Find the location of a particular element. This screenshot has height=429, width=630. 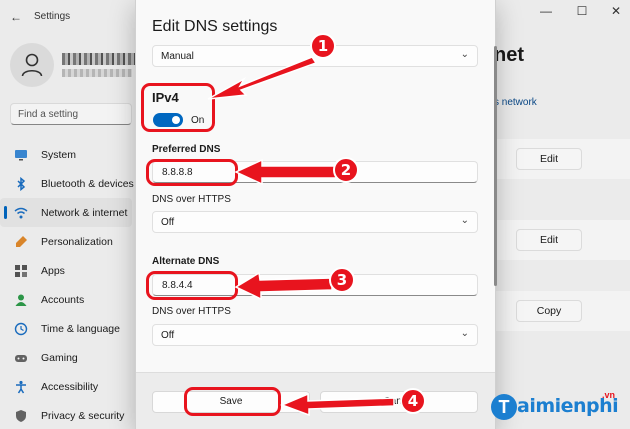

step-badge-1: 1 is located at coordinates (323, 46).